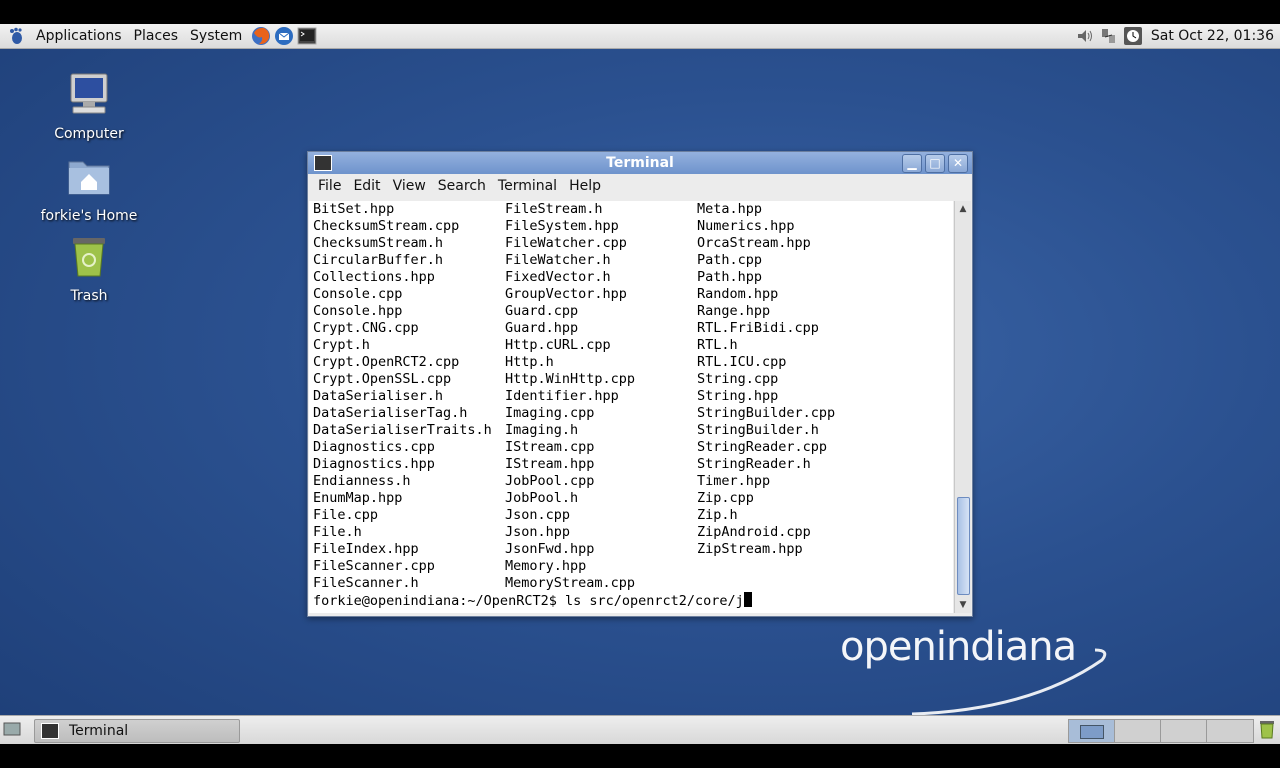  Describe the element at coordinates (374, 464) in the screenshot. I see `file-entry: Diagnostics.hpp` at that location.